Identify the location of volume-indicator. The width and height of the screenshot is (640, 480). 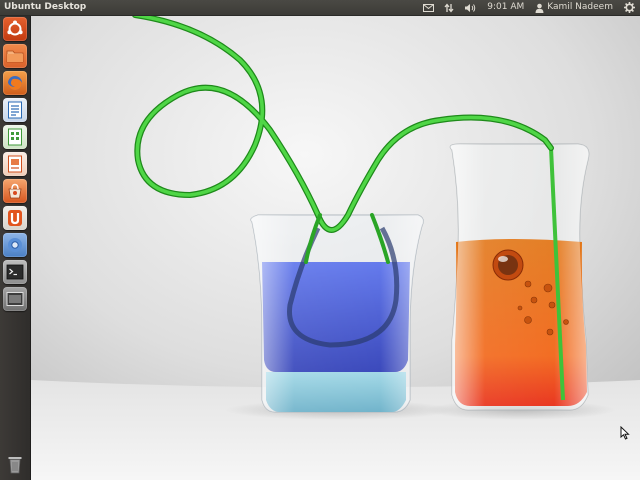
(470, 7).